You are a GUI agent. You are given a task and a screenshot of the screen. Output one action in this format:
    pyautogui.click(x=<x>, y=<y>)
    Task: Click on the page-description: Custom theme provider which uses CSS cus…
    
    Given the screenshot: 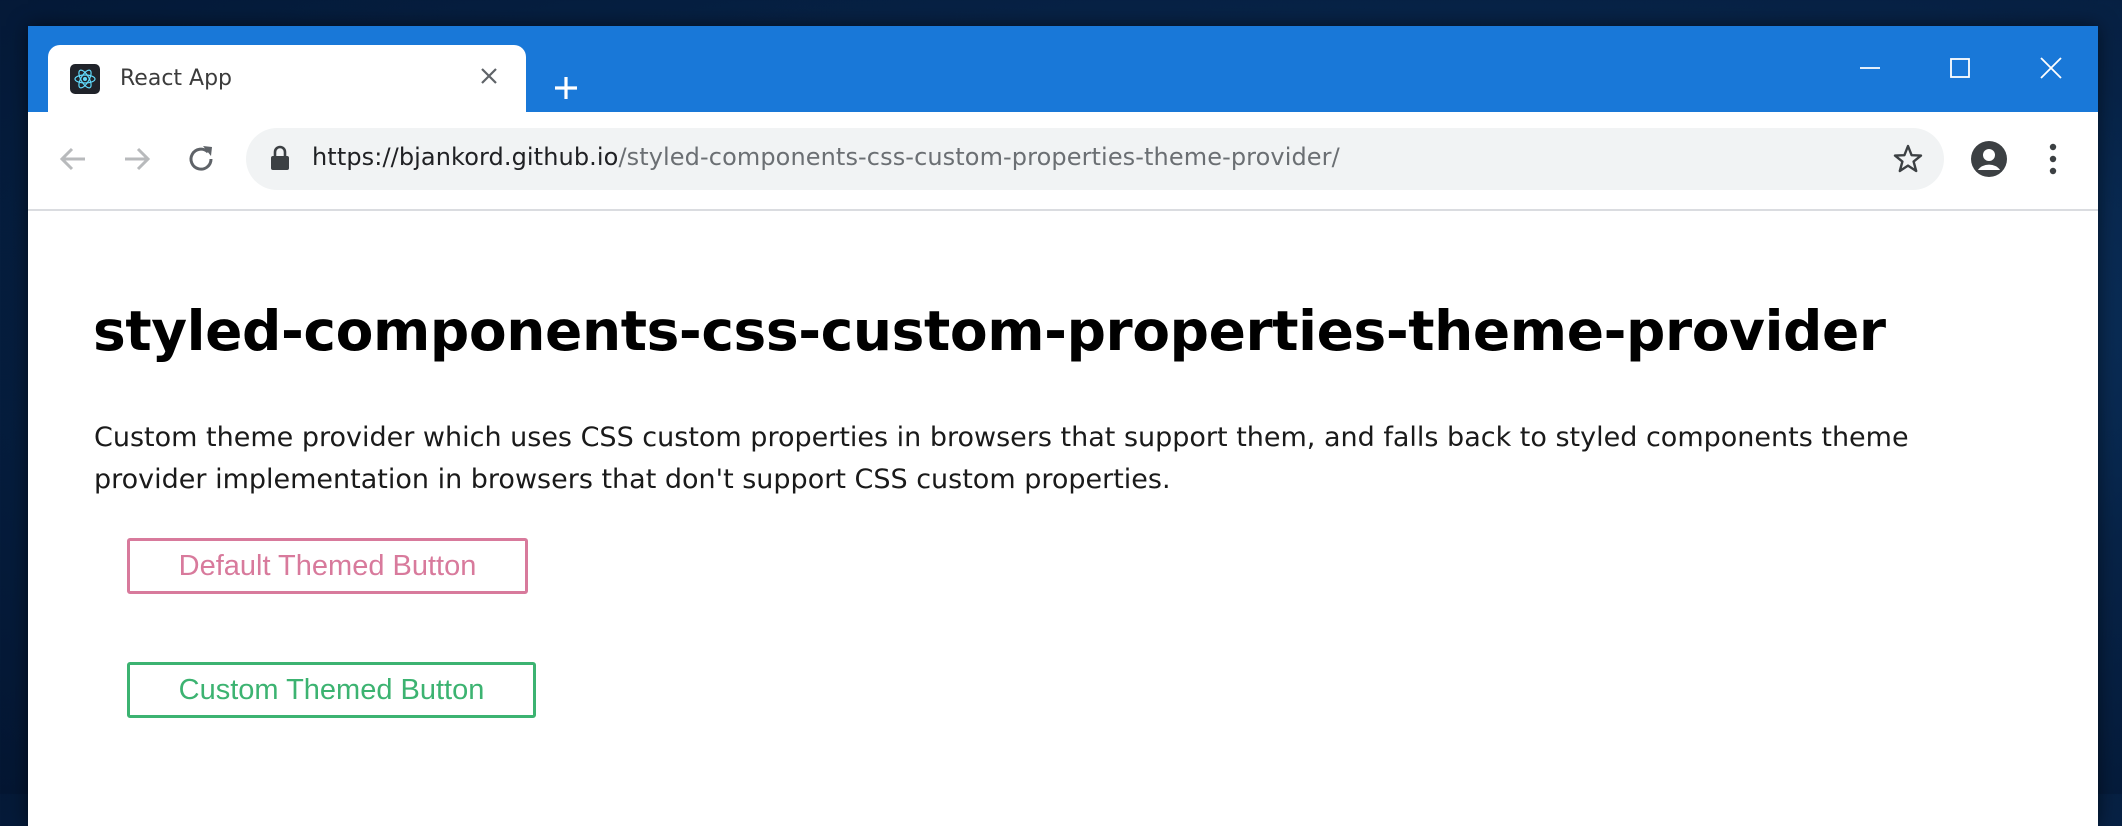 What is the action you would take?
    pyautogui.click(x=1001, y=458)
    